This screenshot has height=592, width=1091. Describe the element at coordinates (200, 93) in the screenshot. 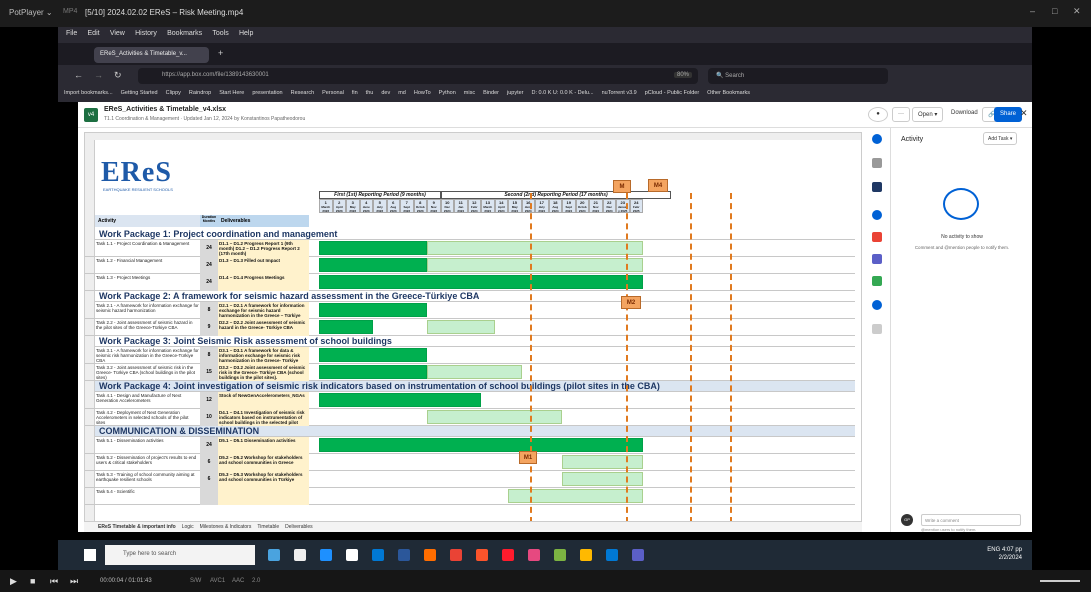

I see `bookmark-item: Raindrop` at that location.